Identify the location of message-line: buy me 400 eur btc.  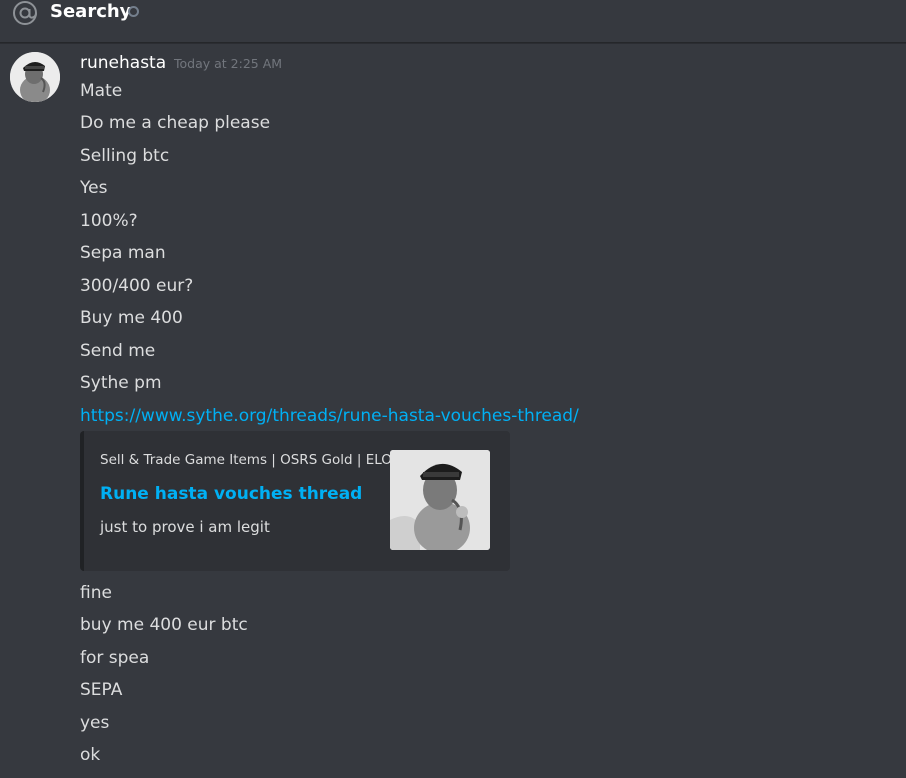
(164, 625).